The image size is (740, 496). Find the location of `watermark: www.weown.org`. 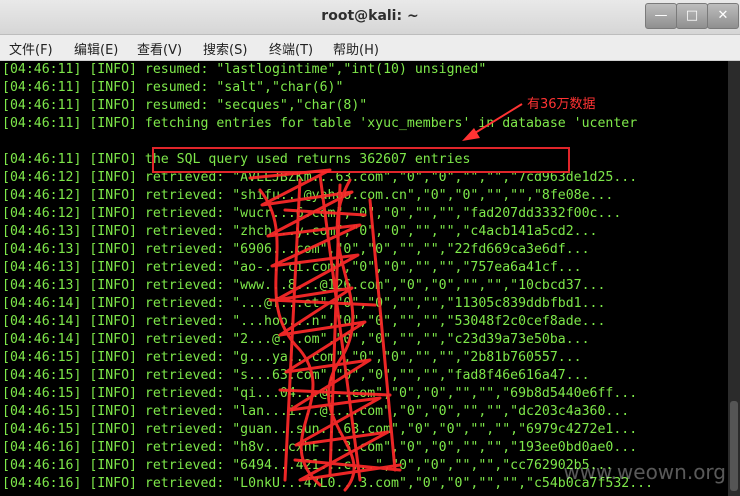

watermark: www.weown.org is located at coordinates (644, 472).